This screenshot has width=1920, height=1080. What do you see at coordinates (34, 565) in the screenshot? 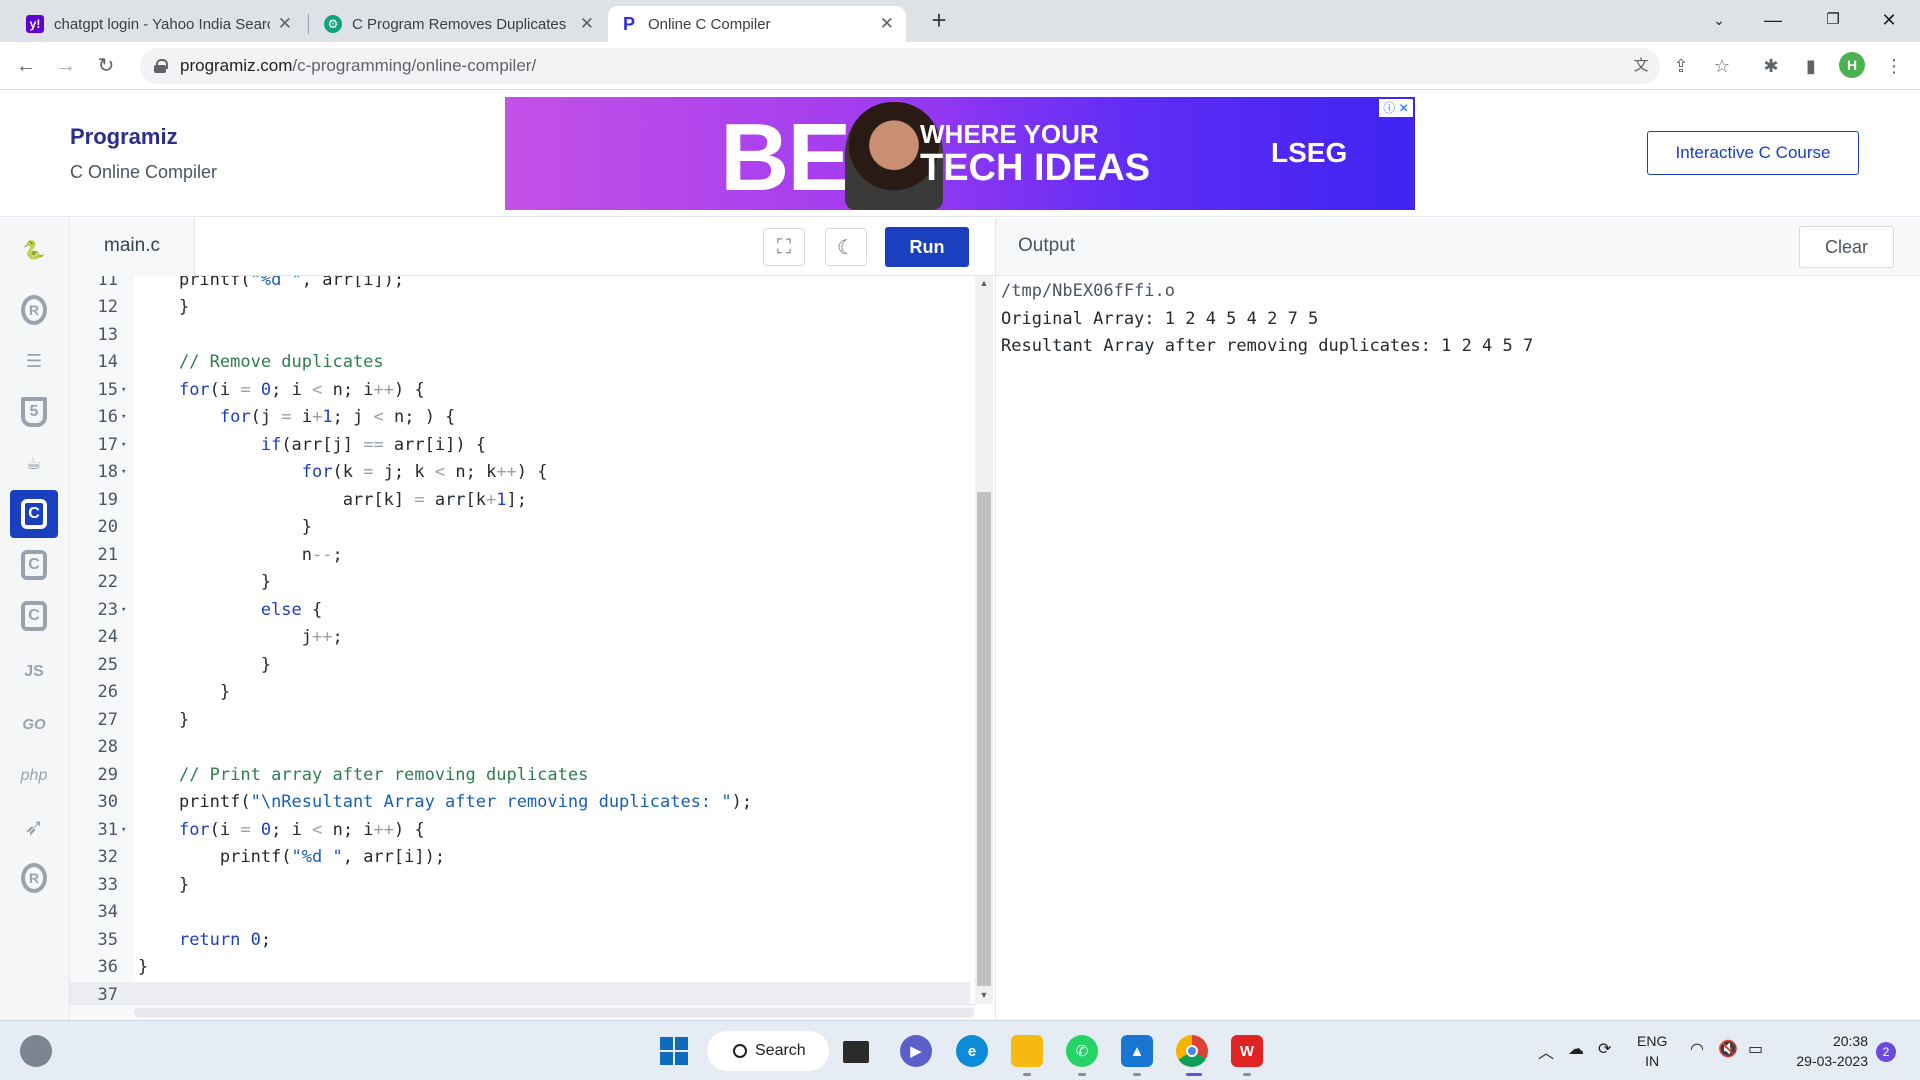
I see `cplusplus-icon: C` at bounding box center [34, 565].